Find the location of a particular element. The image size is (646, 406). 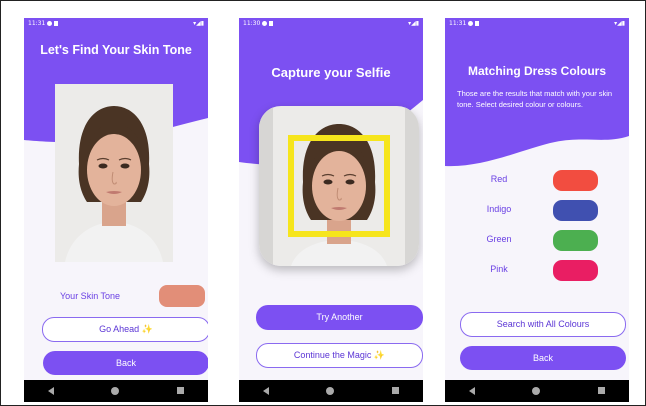

colour-swatch-pink is located at coordinates (575, 270).